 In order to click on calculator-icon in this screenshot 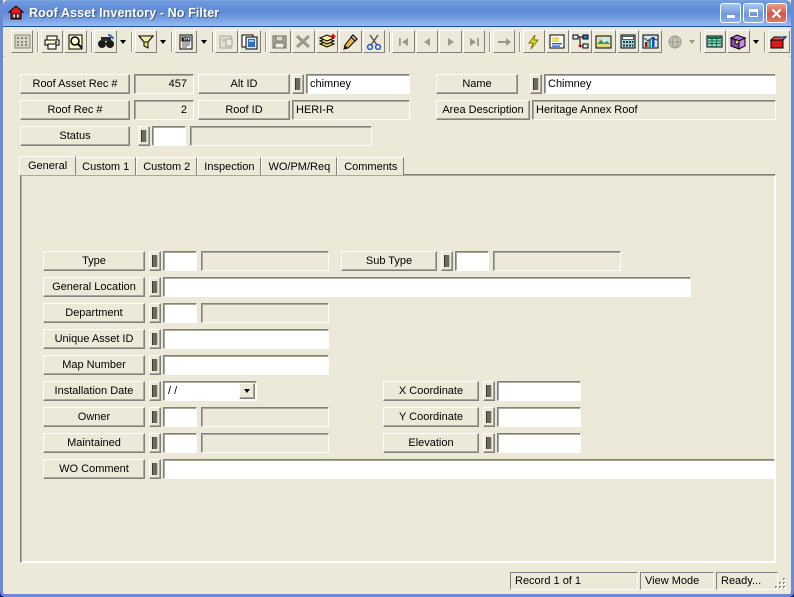, I will do `click(627, 41)`.